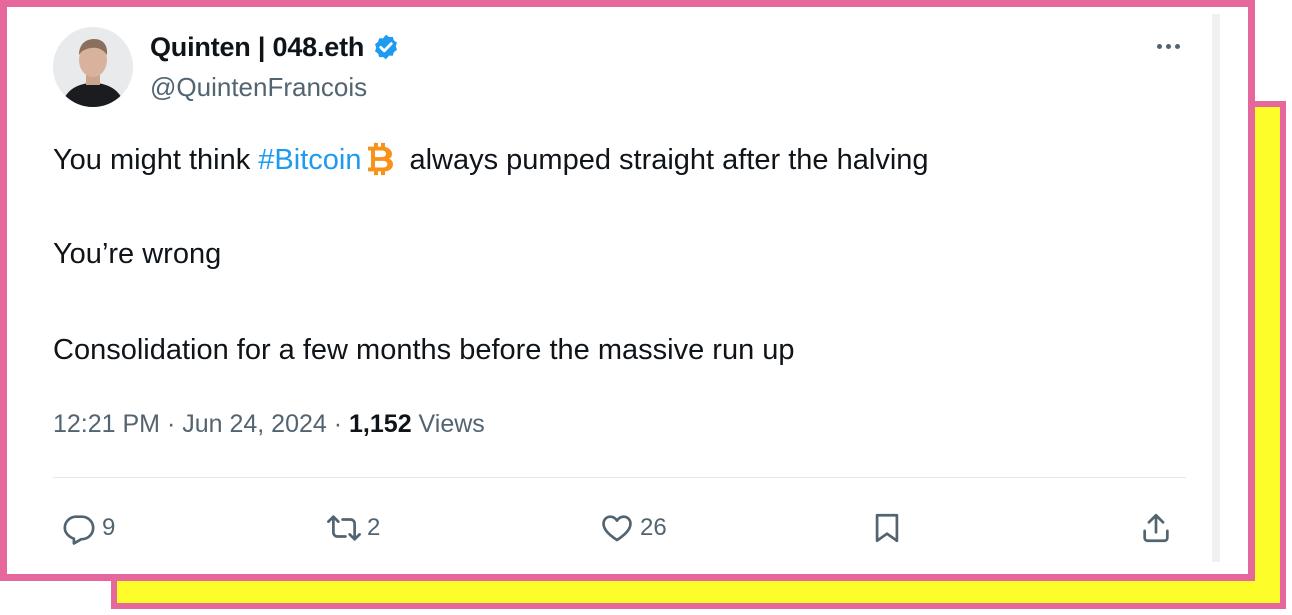 This screenshot has width=1292, height=615. I want to click on retweet-count: 2, so click(374, 527).